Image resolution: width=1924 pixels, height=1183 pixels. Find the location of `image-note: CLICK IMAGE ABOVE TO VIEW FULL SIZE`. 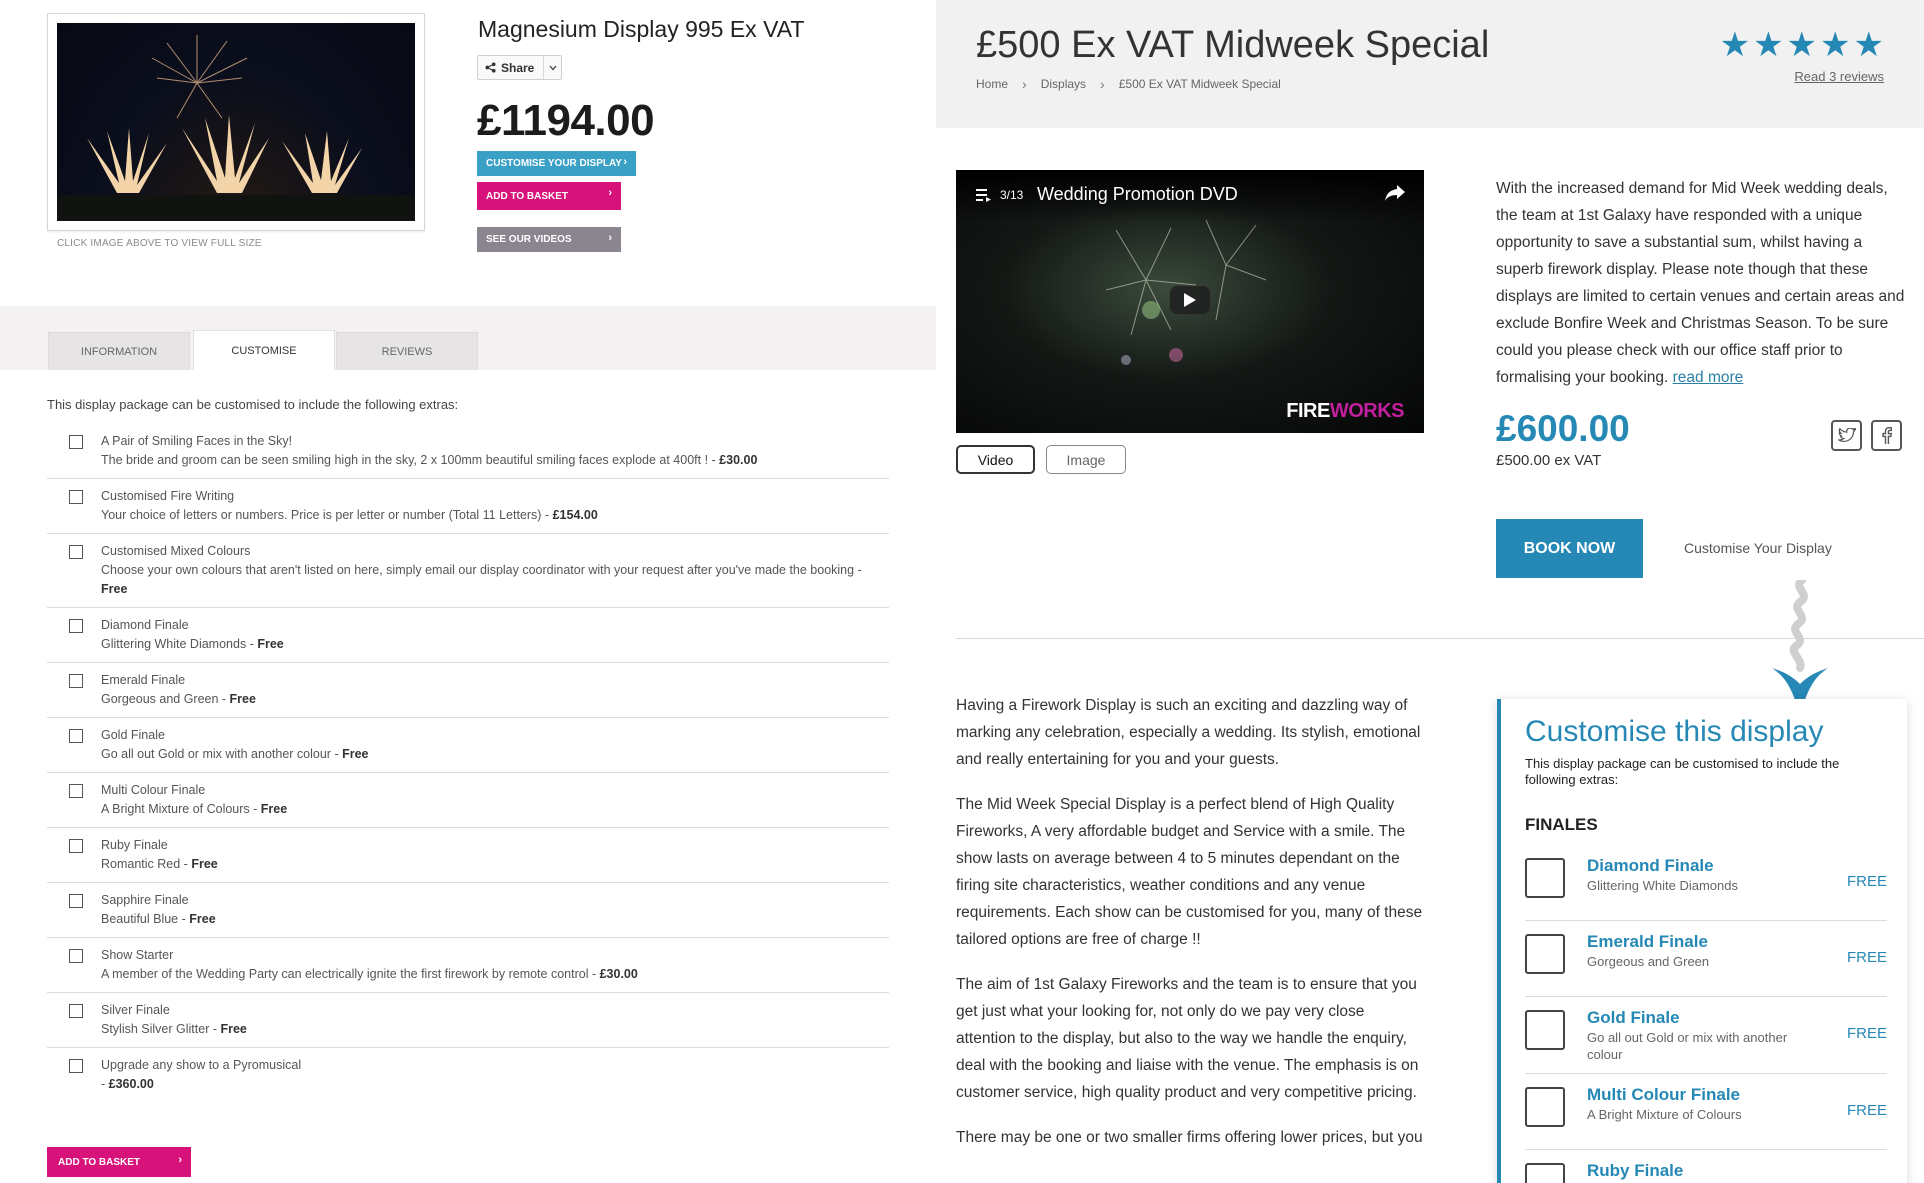

image-note: CLICK IMAGE ABOVE TO VIEW FULL SIZE is located at coordinates (159, 243).